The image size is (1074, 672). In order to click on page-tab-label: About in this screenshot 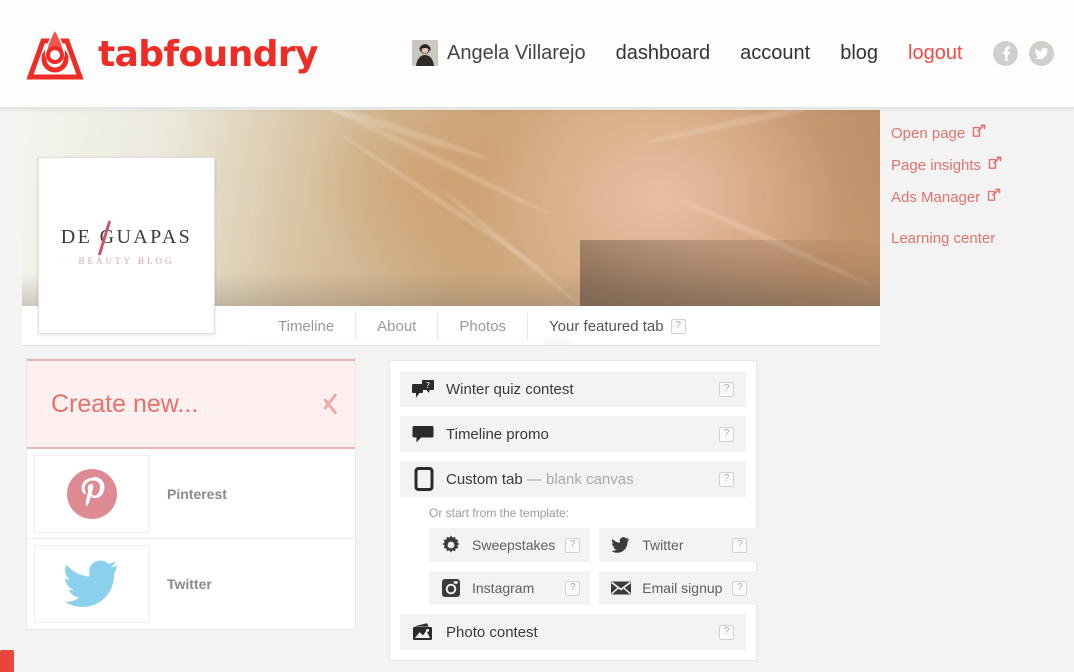, I will do `click(397, 326)`.